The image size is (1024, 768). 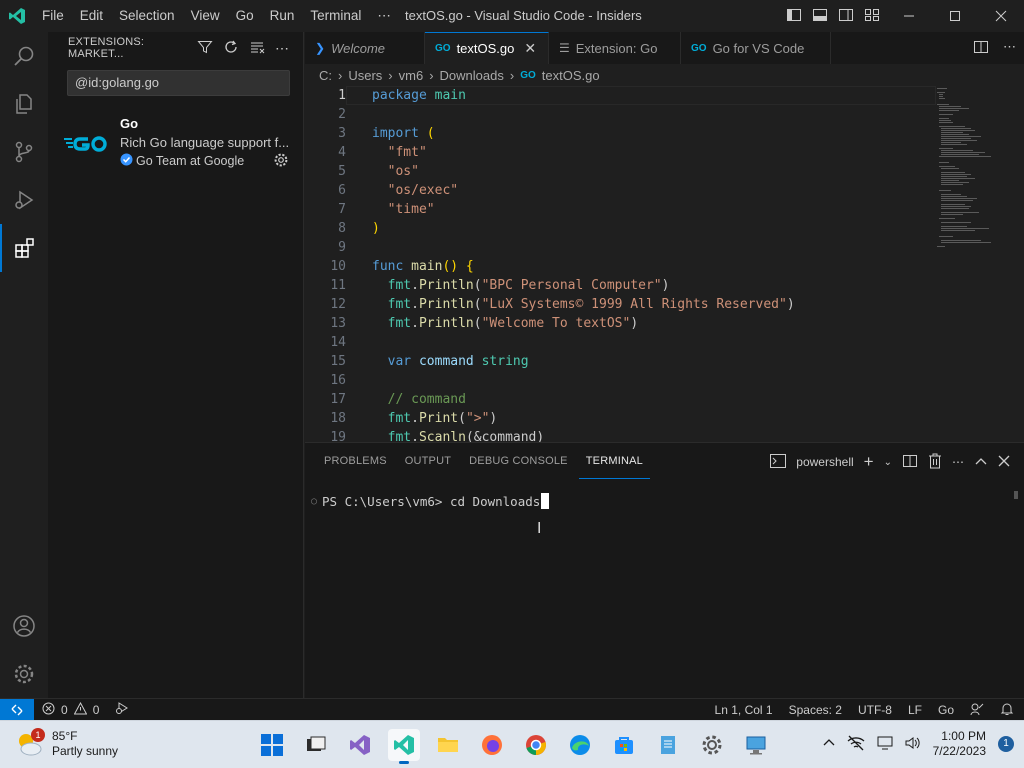 What do you see at coordinates (888, 462) in the screenshot?
I see `chevron-down-icon: ⌄` at bounding box center [888, 462].